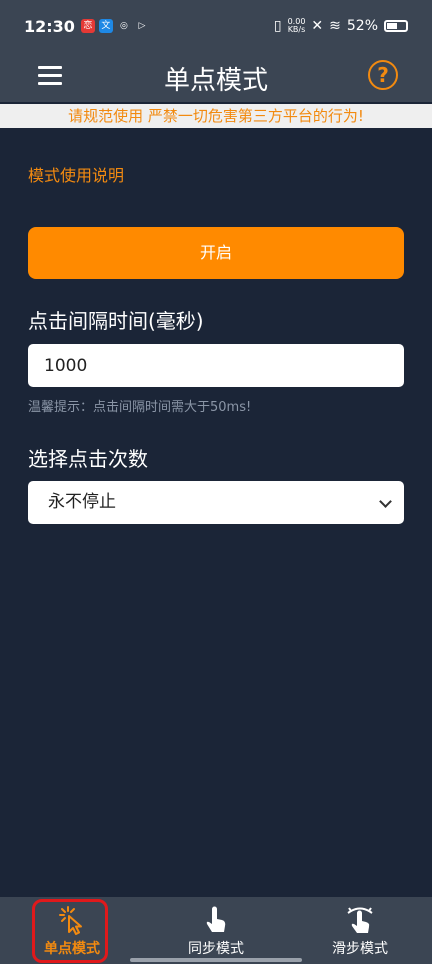 Image resolution: width=432 pixels, height=964 pixels. Describe the element at coordinates (124, 26) in the screenshot. I see `swirl-app-icon: ◎` at that location.